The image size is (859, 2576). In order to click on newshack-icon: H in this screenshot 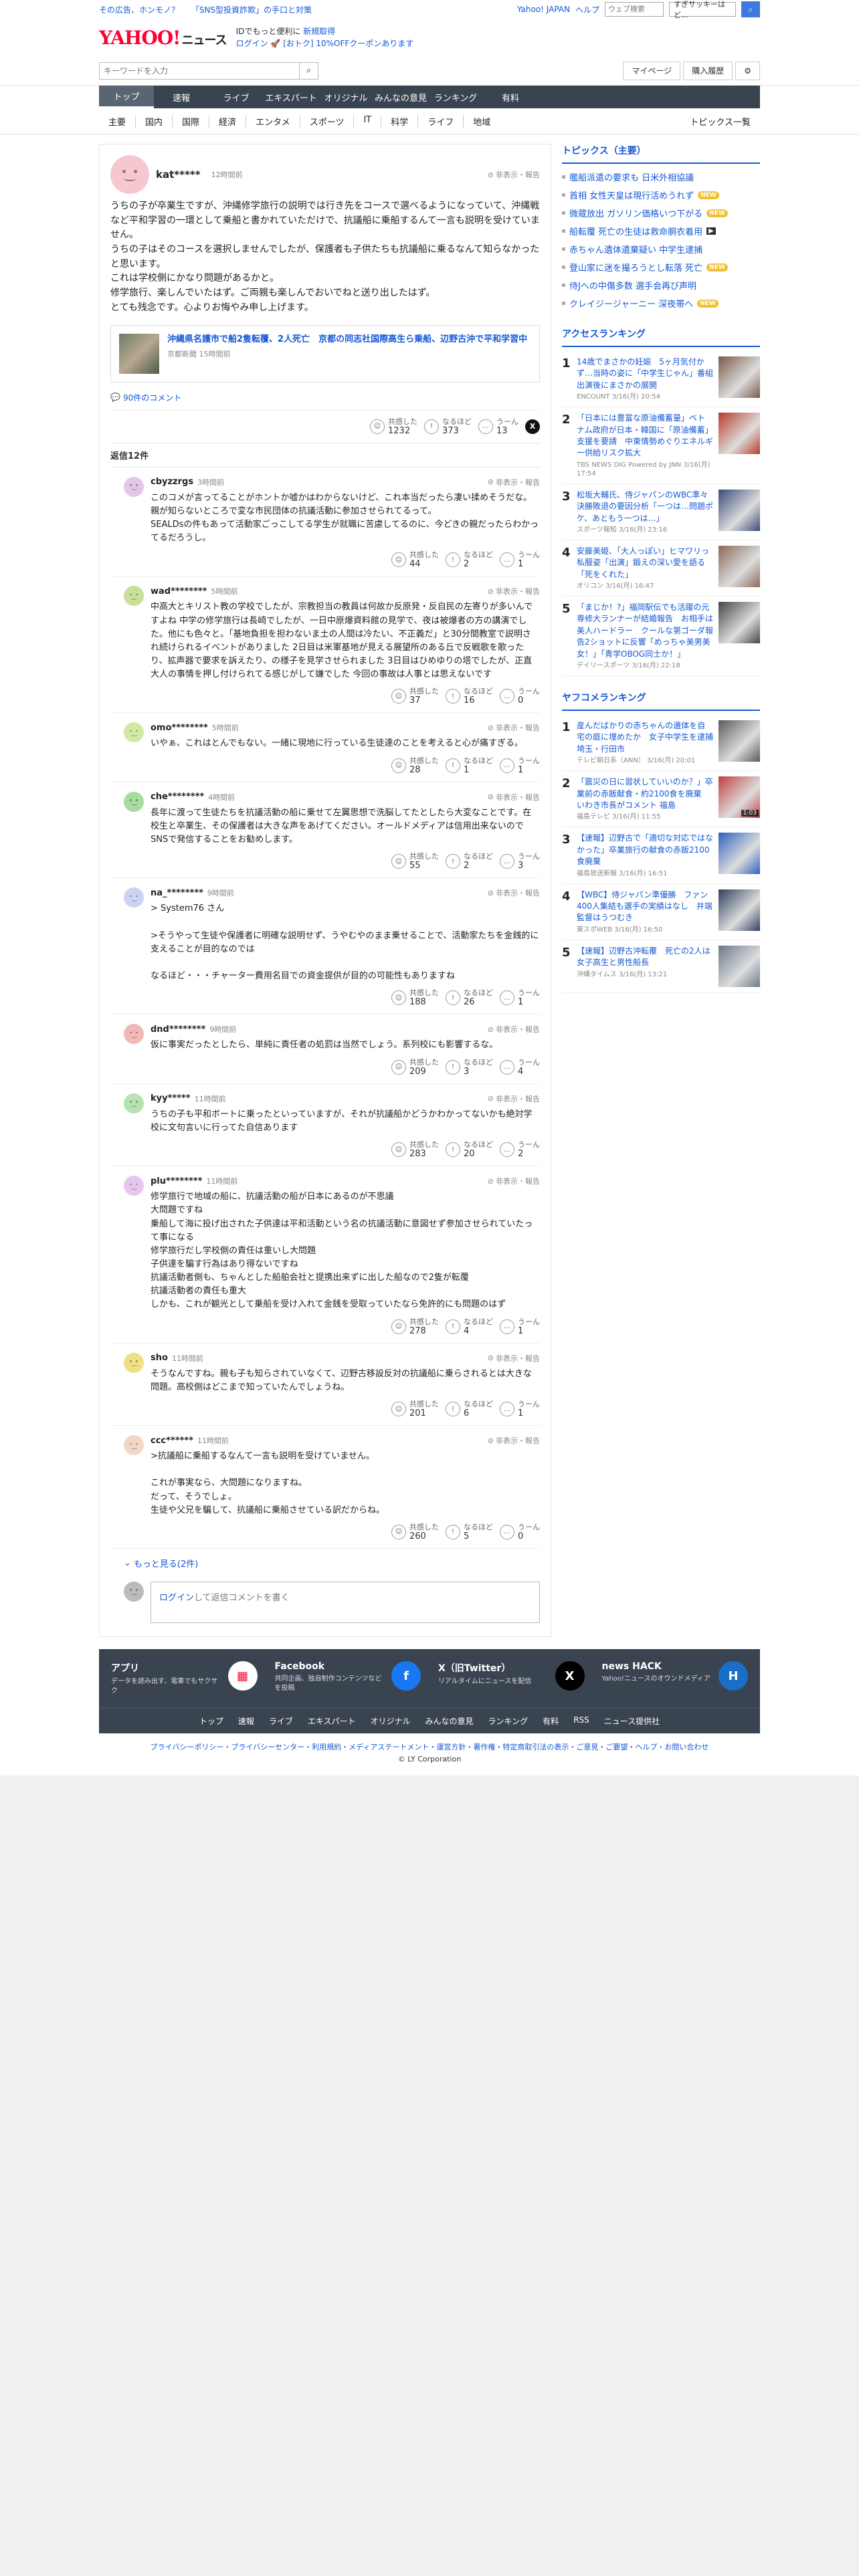, I will do `click(733, 1676)`.